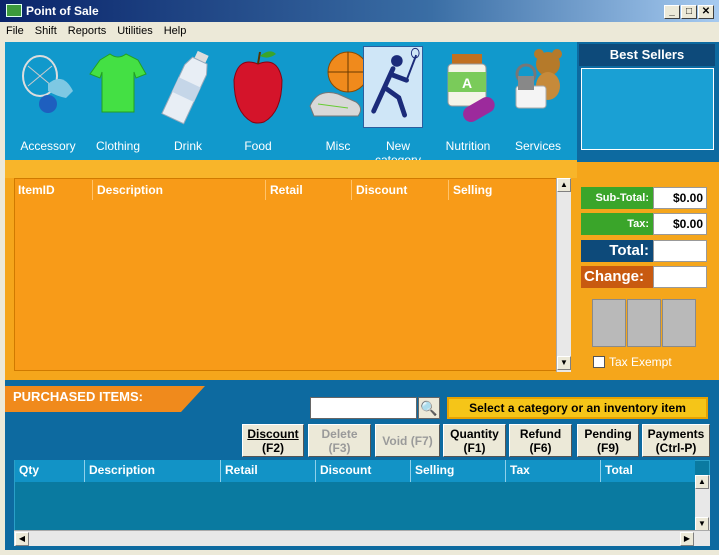  What do you see at coordinates (680, 198) in the screenshot?
I see `subtotal-value: $0.00` at bounding box center [680, 198].